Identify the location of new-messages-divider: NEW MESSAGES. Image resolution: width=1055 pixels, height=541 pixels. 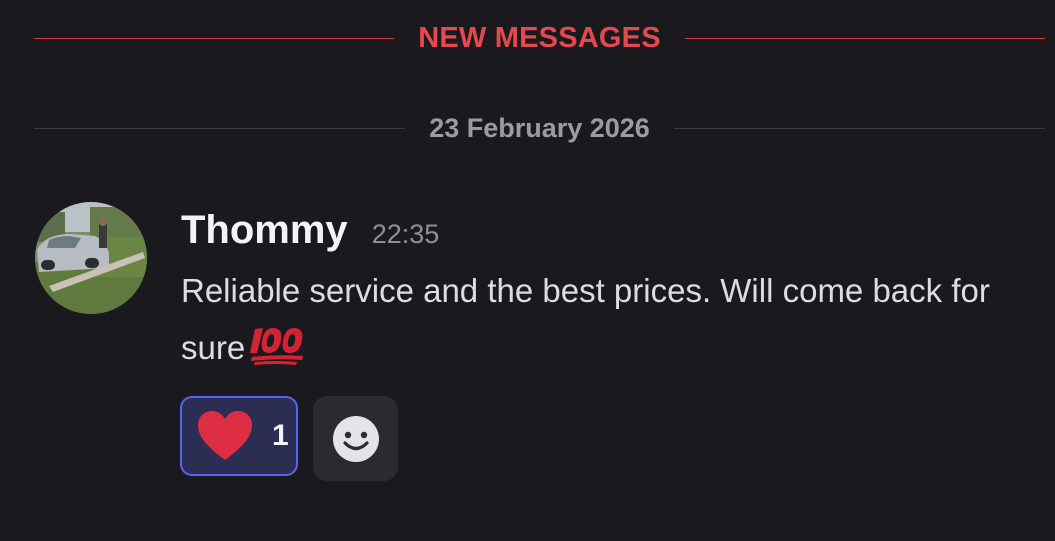
(539, 38).